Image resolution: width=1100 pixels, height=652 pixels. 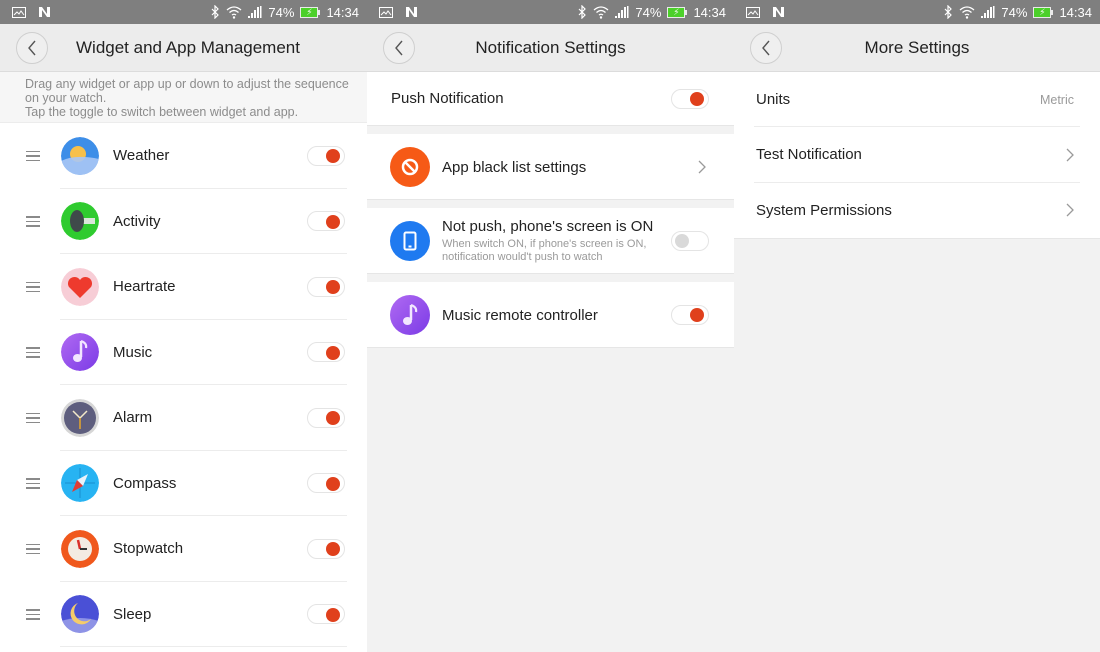 What do you see at coordinates (690, 240) in the screenshot?
I see `screen-on-toggle` at bounding box center [690, 240].